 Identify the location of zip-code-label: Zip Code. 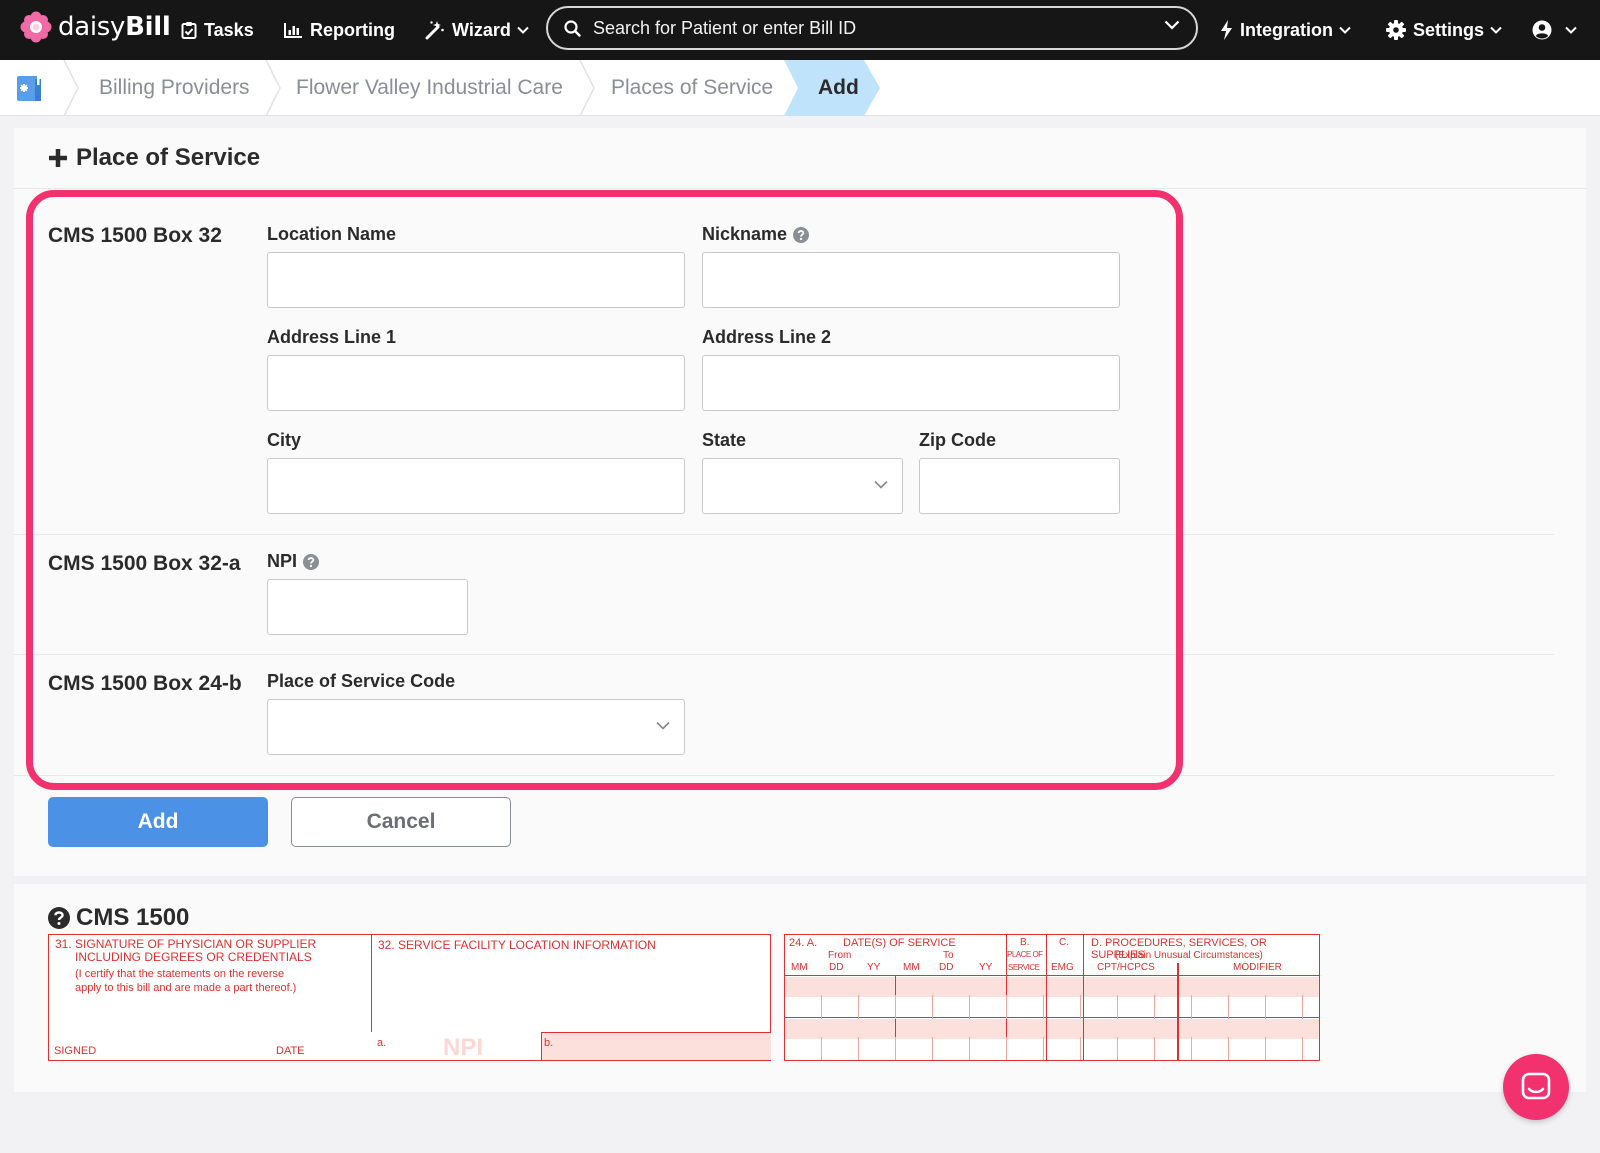
(957, 440).